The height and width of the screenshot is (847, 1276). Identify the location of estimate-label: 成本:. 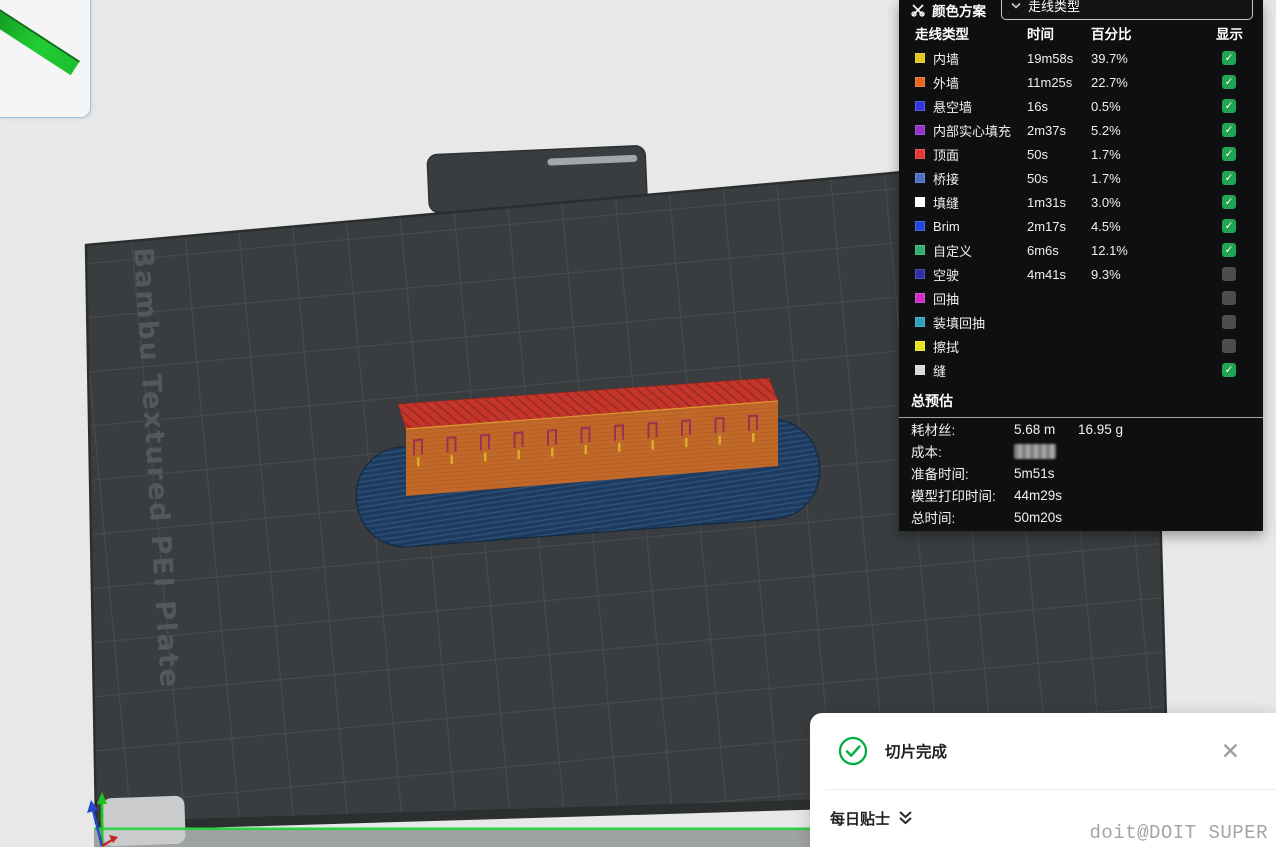
(926, 452).